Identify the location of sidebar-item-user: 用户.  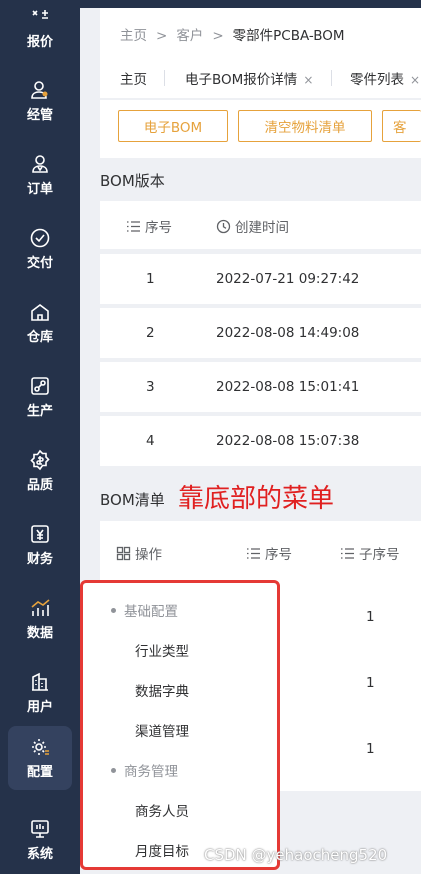
(40, 693).